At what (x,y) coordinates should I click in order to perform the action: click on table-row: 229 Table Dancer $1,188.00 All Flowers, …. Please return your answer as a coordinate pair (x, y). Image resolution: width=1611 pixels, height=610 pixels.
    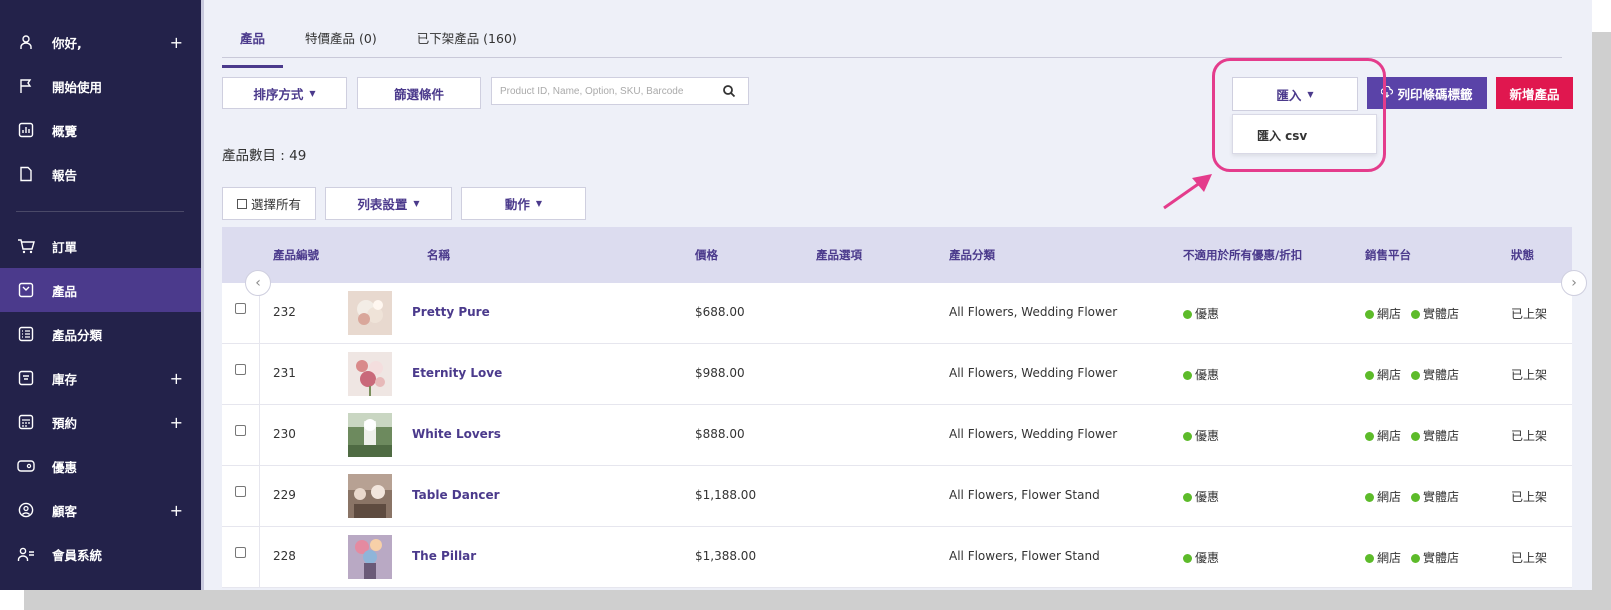
    Looking at the image, I should click on (897, 496).